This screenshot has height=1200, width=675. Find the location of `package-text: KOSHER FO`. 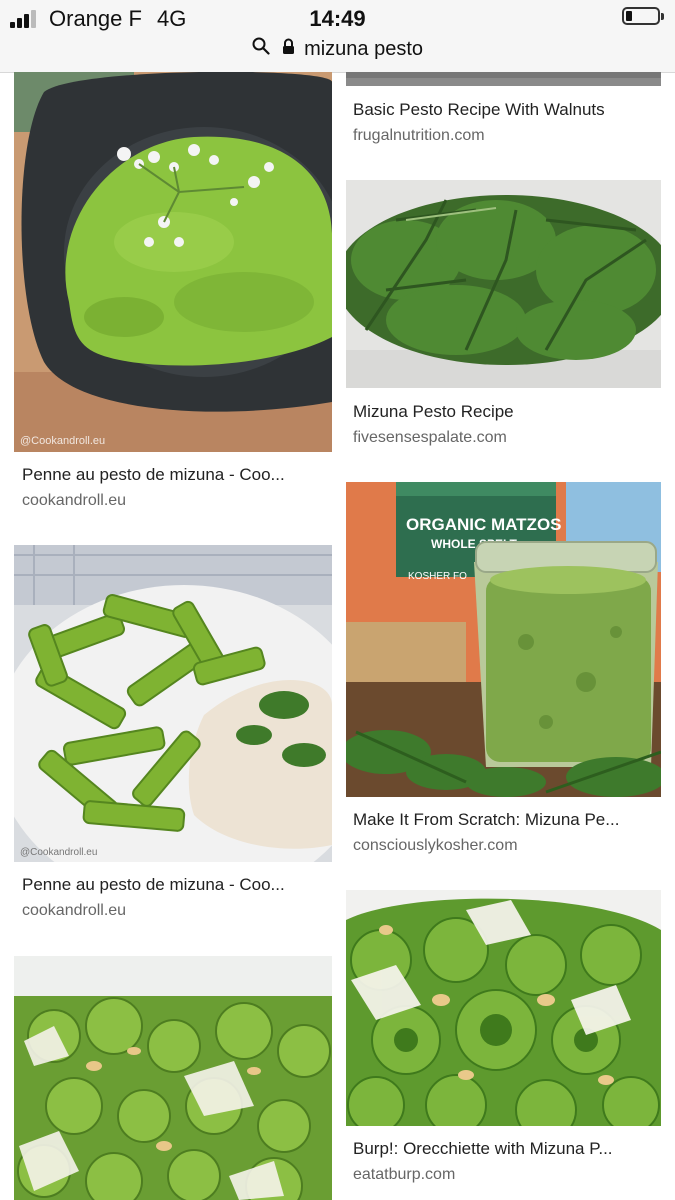

package-text: KOSHER FO is located at coordinates (437, 576).